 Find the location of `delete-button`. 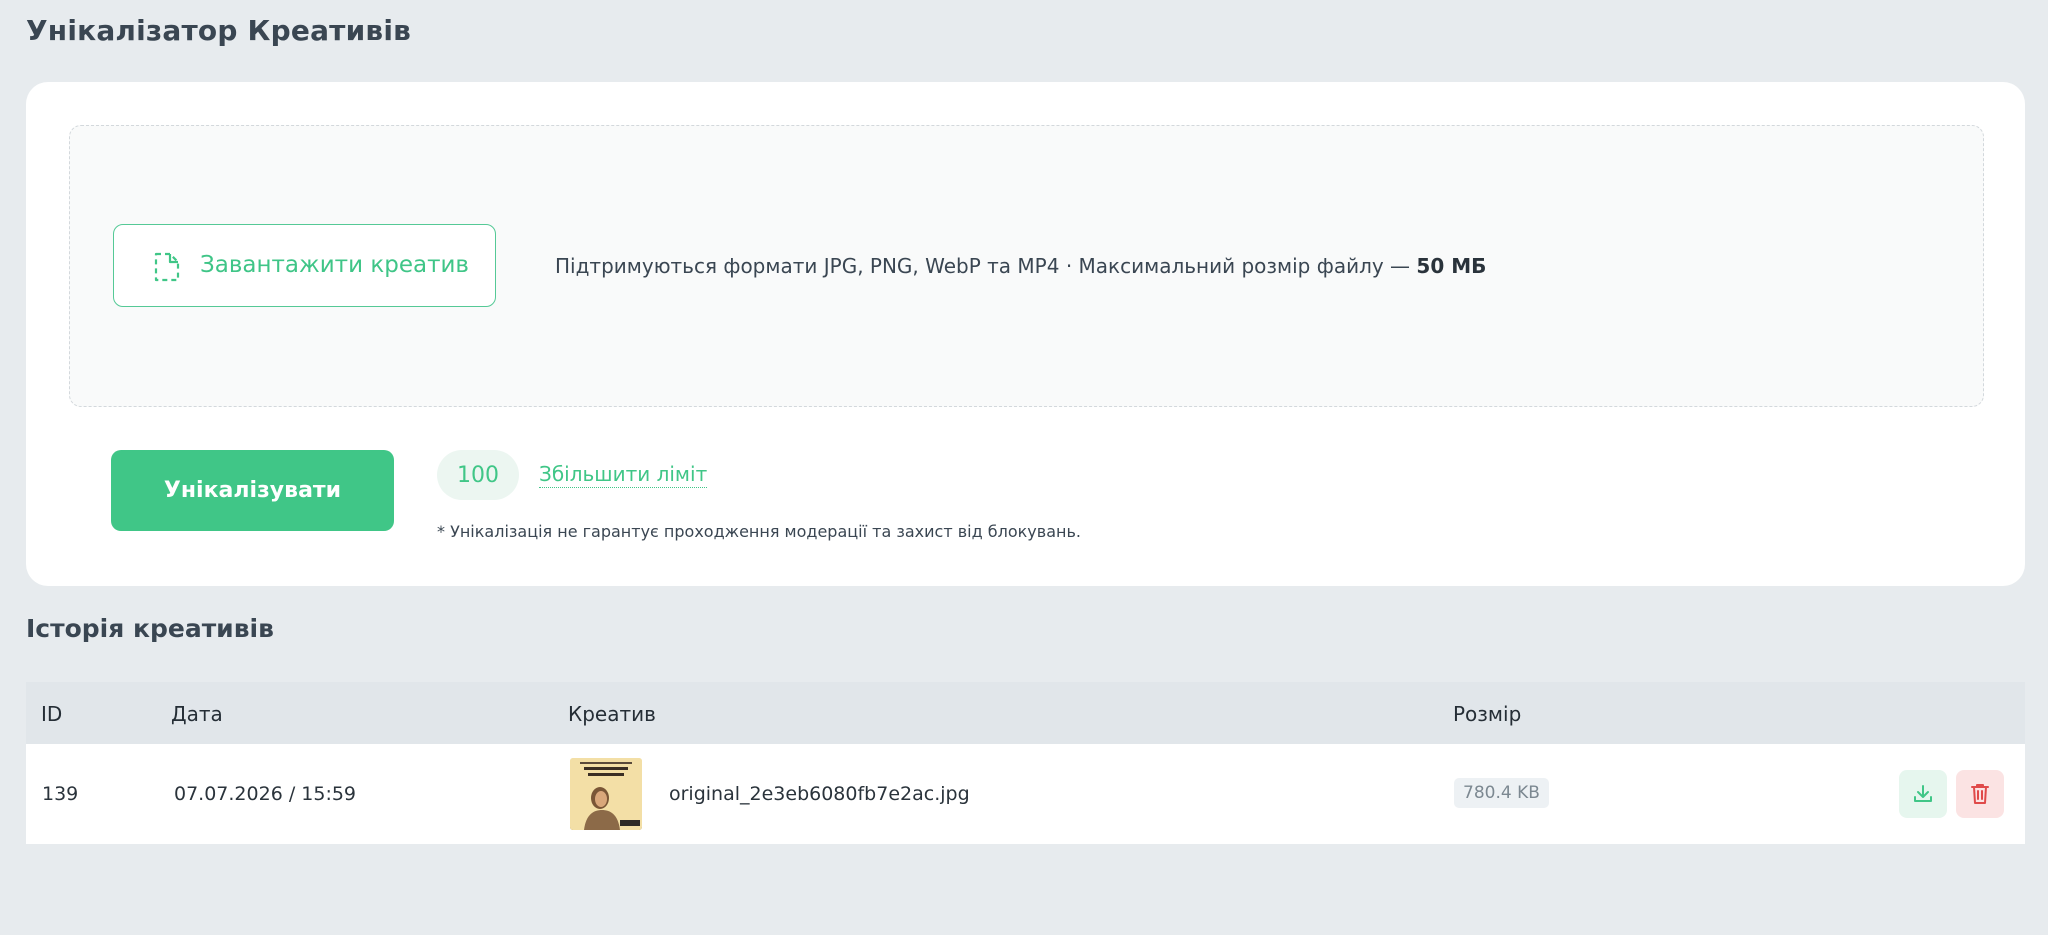

delete-button is located at coordinates (1980, 794).